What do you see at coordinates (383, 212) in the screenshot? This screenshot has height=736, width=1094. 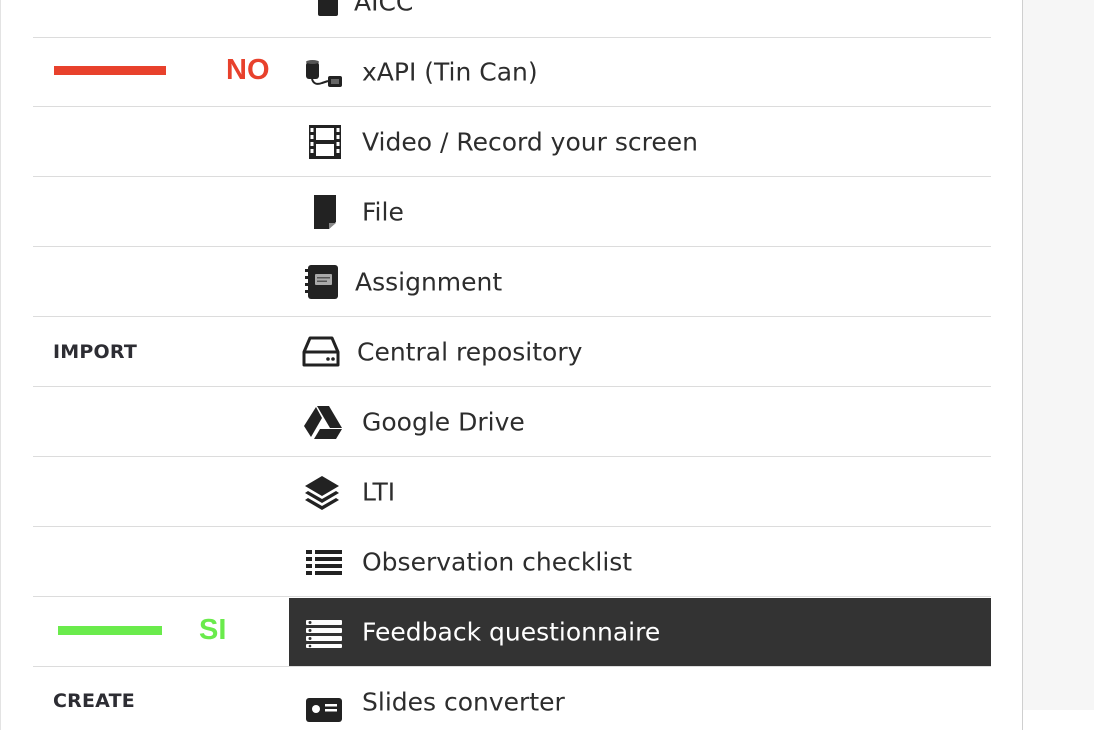 I see `menu-item-label: File` at bounding box center [383, 212].